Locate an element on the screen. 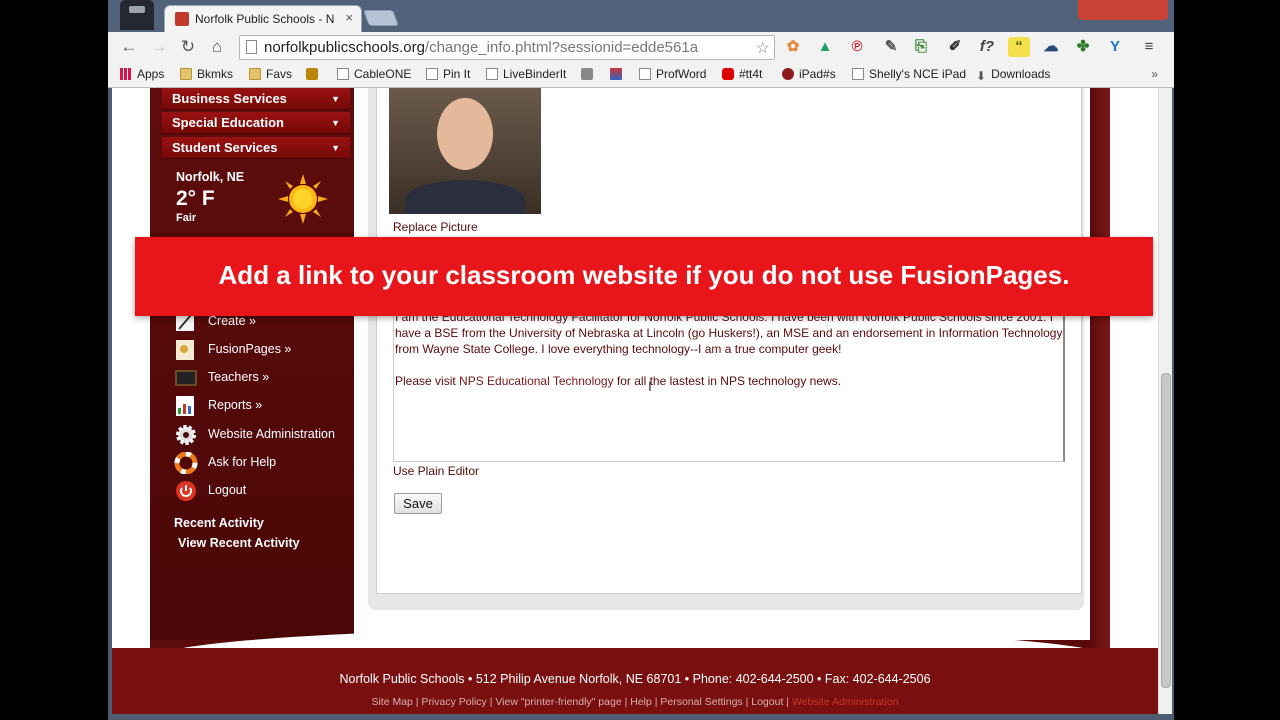  bookmark-nce-ipad: Shelly's NCE iPad is located at coordinates (909, 74).